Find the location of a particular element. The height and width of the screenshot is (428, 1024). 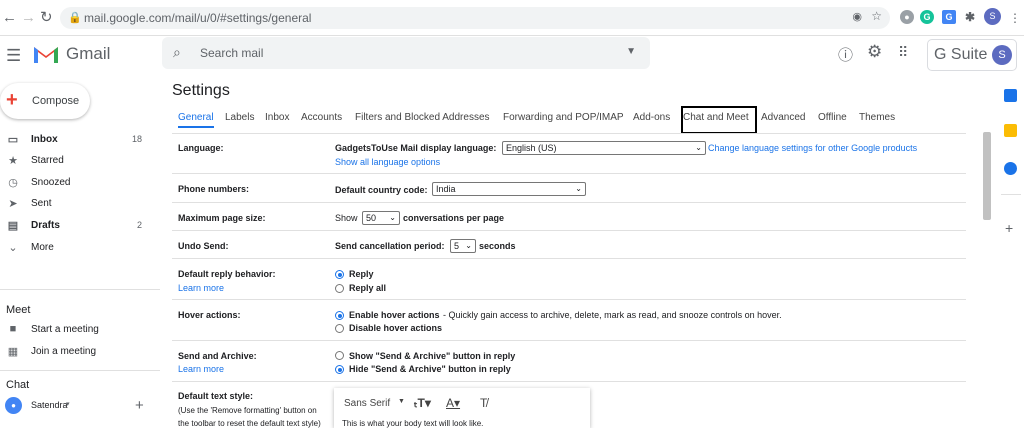

chat-heading: Chat is located at coordinates (18, 385).